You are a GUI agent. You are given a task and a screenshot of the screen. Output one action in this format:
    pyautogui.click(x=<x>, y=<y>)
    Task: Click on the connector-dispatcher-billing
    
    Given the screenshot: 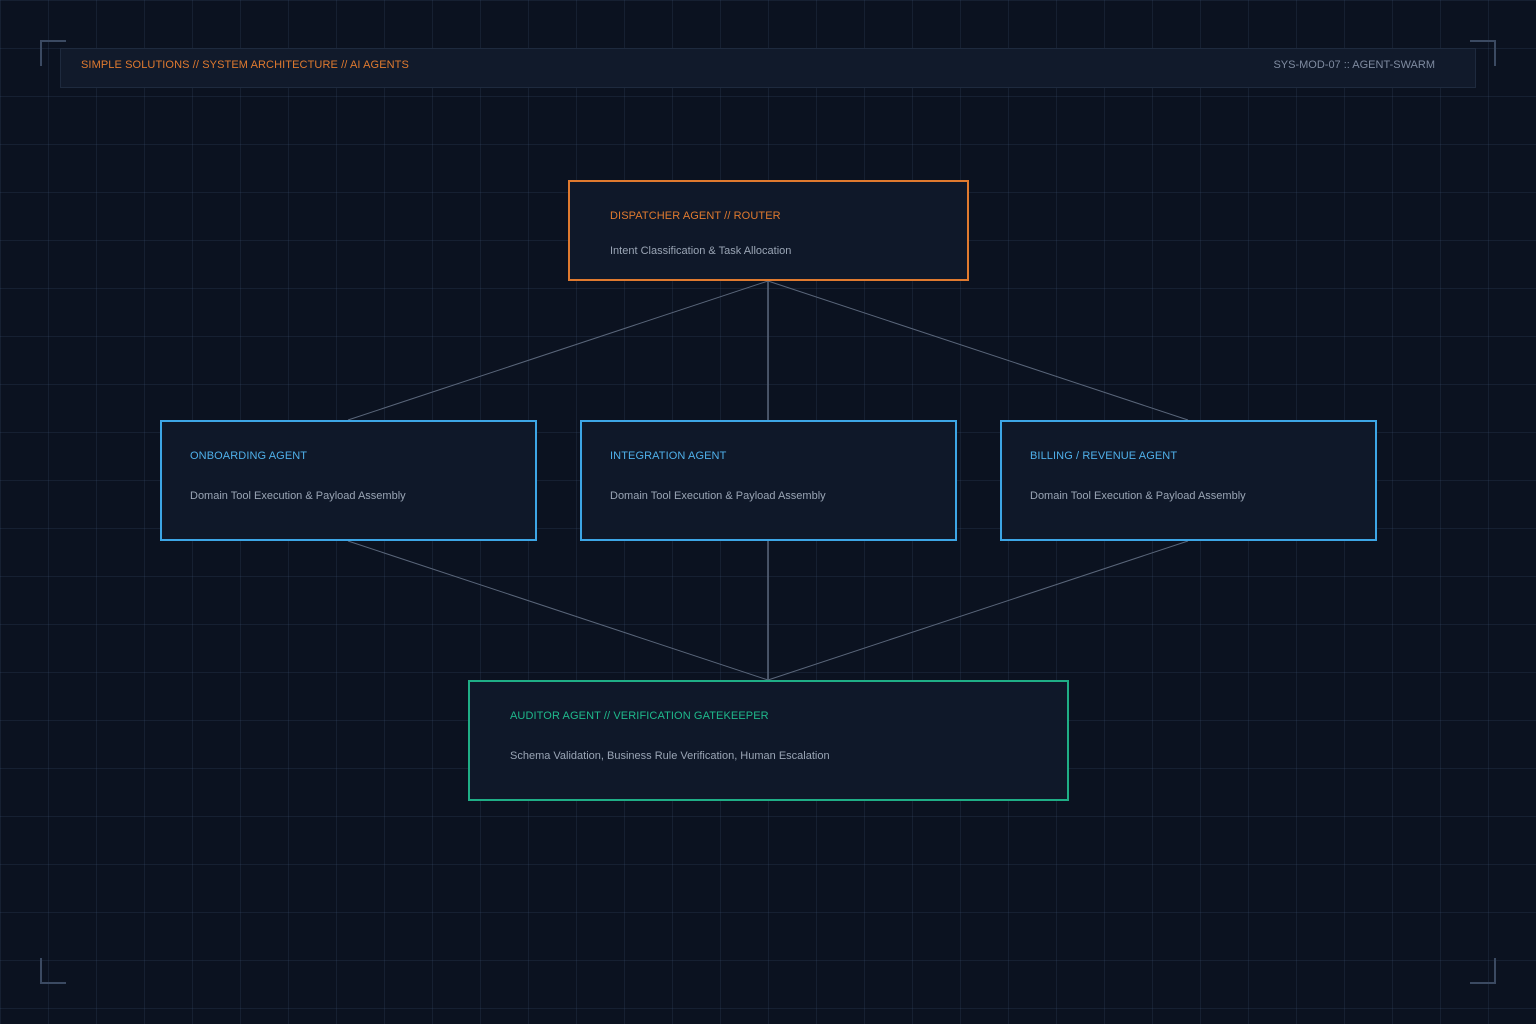 What is the action you would take?
    pyautogui.click(x=978, y=350)
    